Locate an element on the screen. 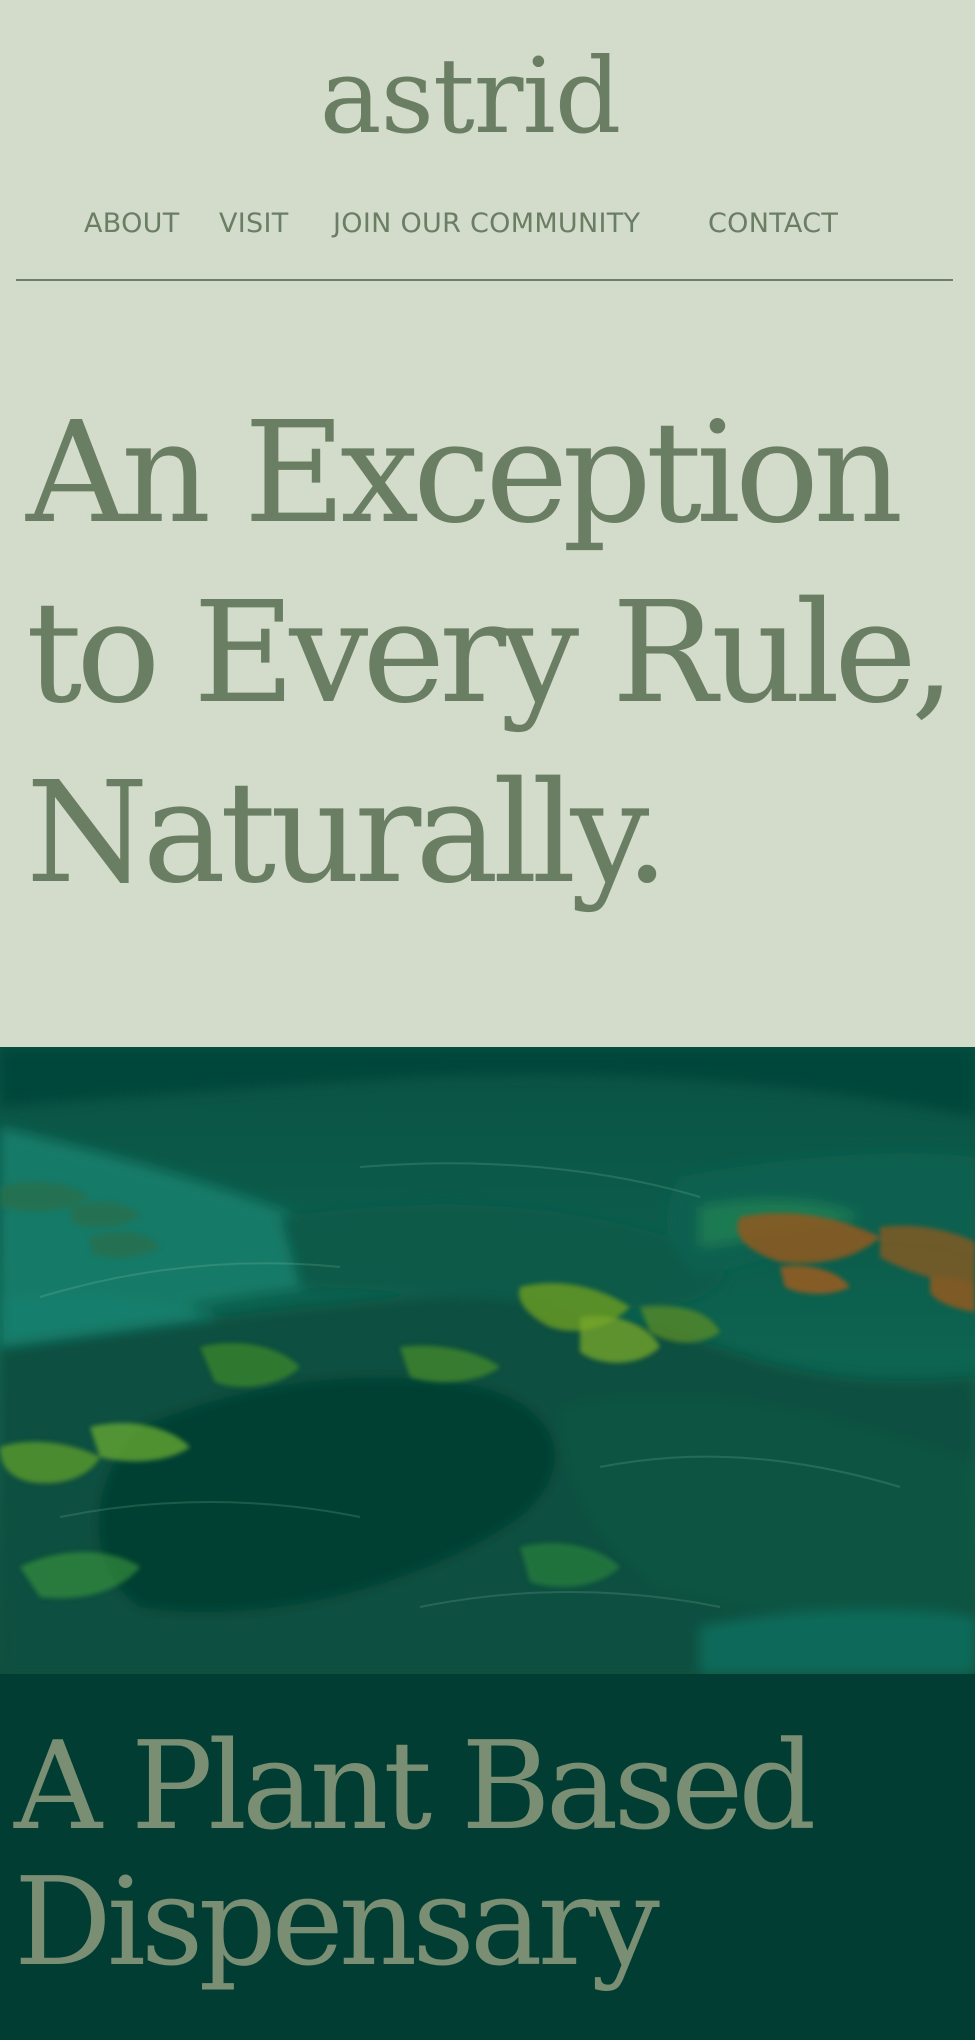 This screenshot has height=2040, width=975. tagline-heading: A Plant Based Dispensary is located at coordinates (489, 1854).